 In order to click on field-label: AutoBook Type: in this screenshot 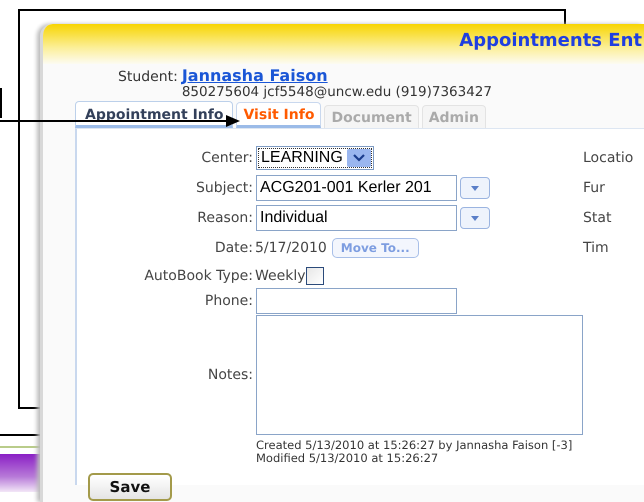, I will do `click(198, 276)`.